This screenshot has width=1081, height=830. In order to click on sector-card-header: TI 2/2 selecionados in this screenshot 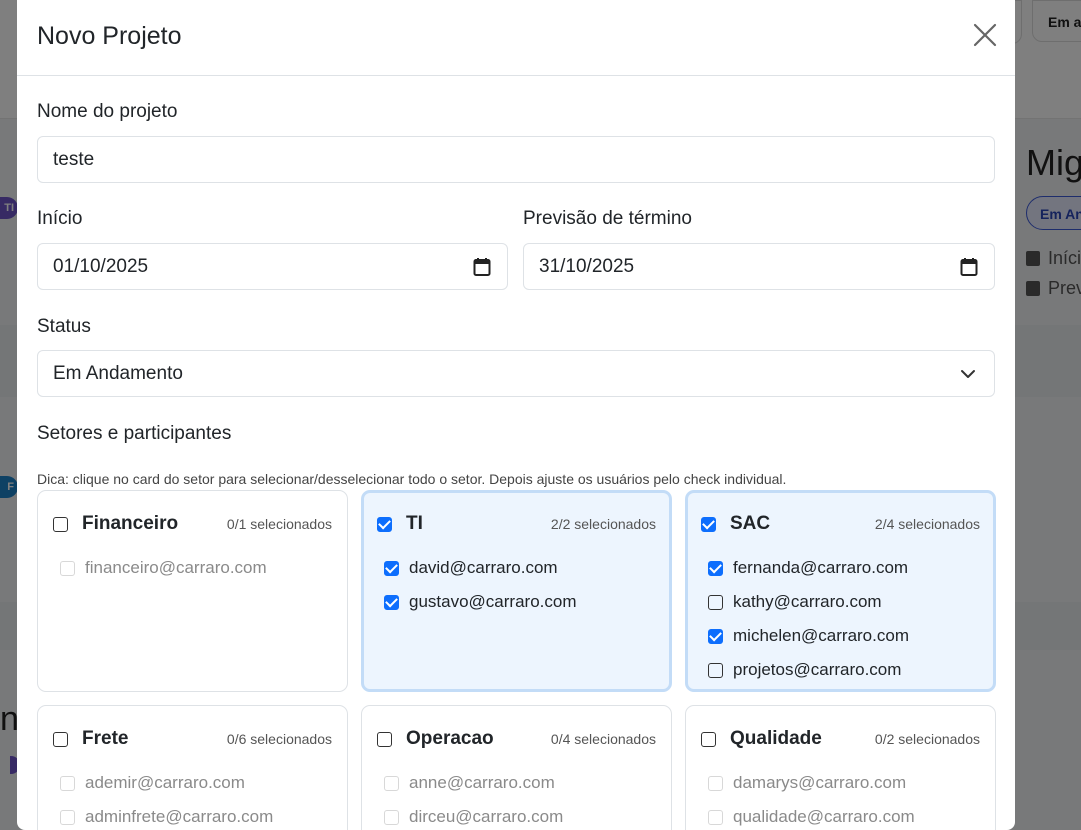, I will do `click(516, 524)`.